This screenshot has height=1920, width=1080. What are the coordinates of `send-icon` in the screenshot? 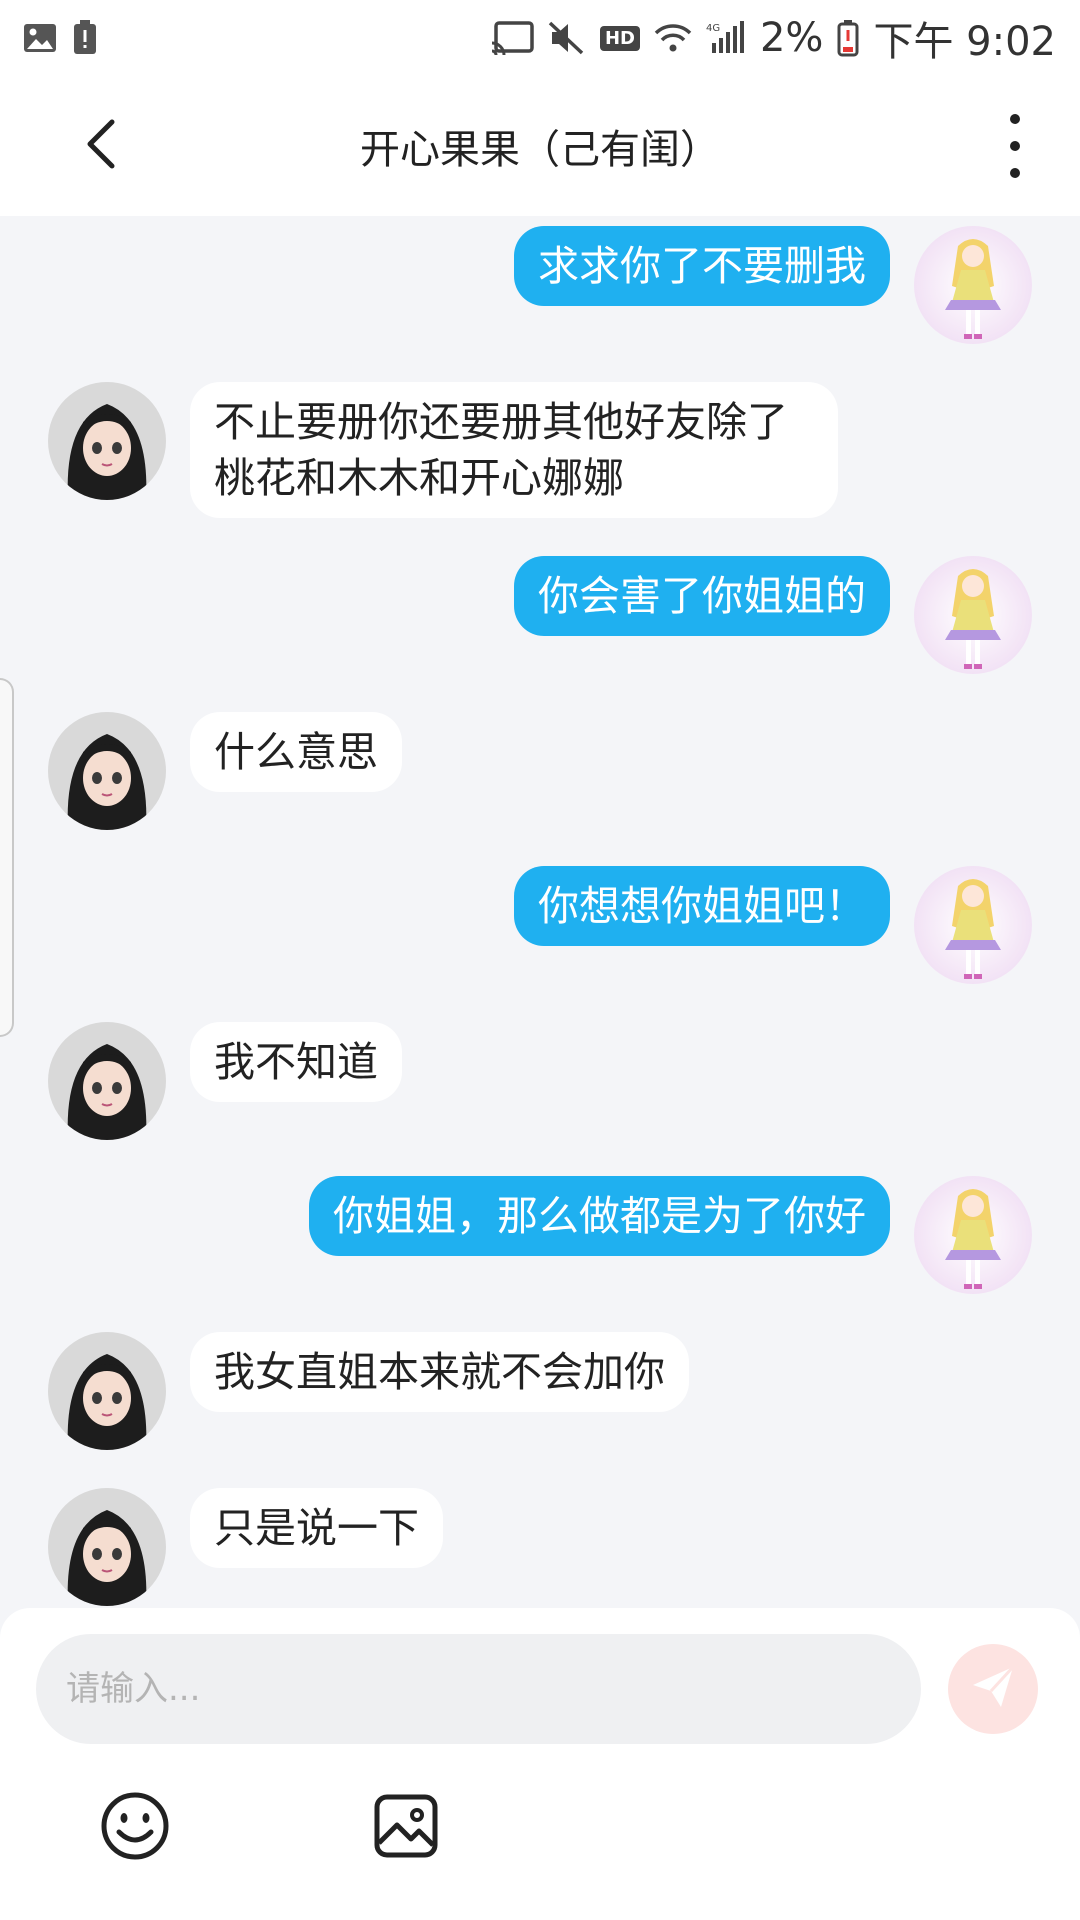 It's located at (993, 1689).